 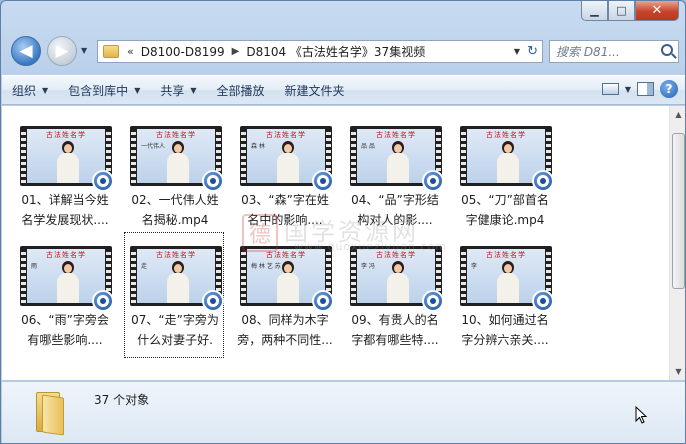 I want to click on search-icon, so click(x=667, y=50).